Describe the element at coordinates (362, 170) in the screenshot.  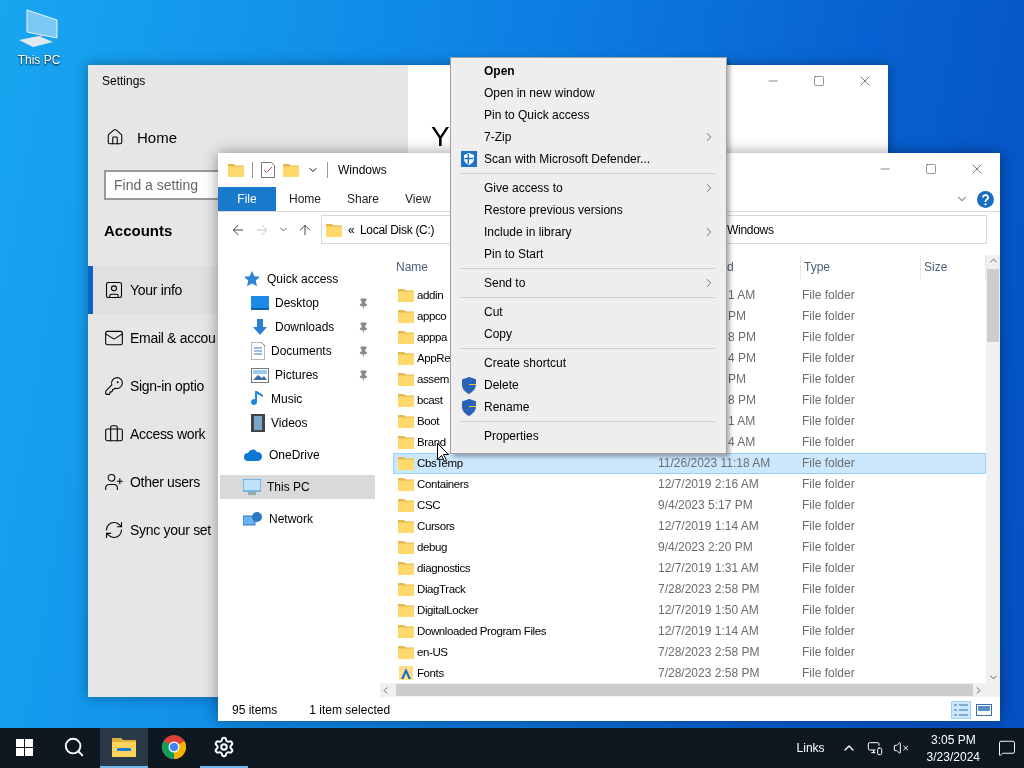
I see `window-title: Windows` at that location.